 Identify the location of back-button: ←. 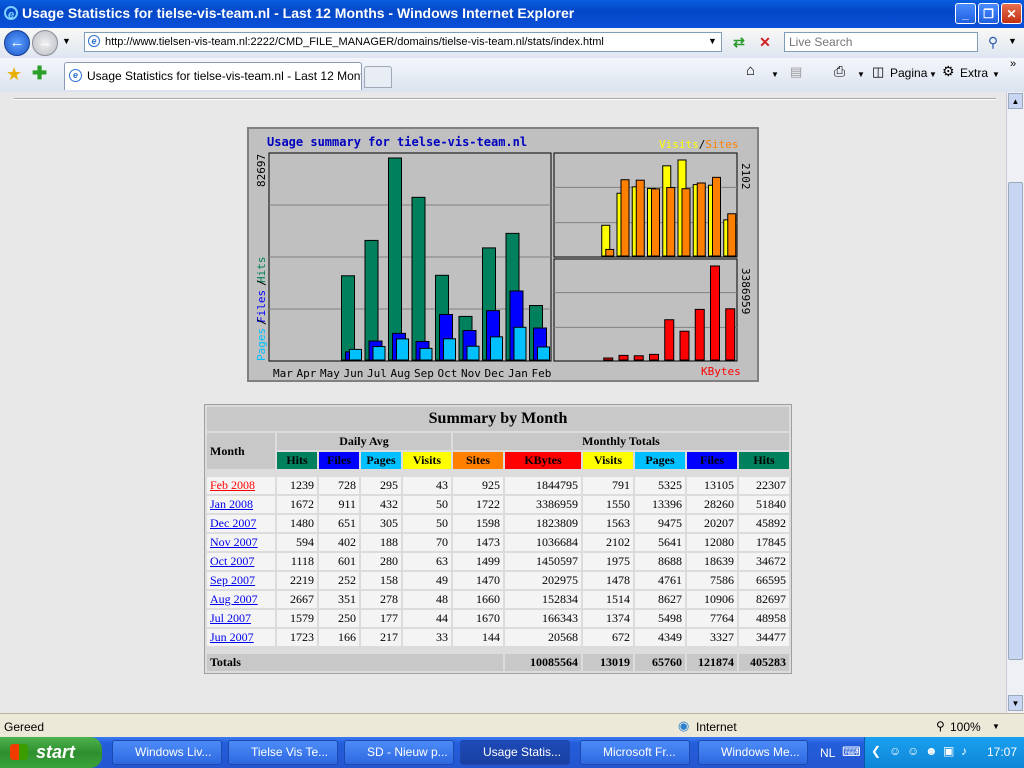
(17, 43).